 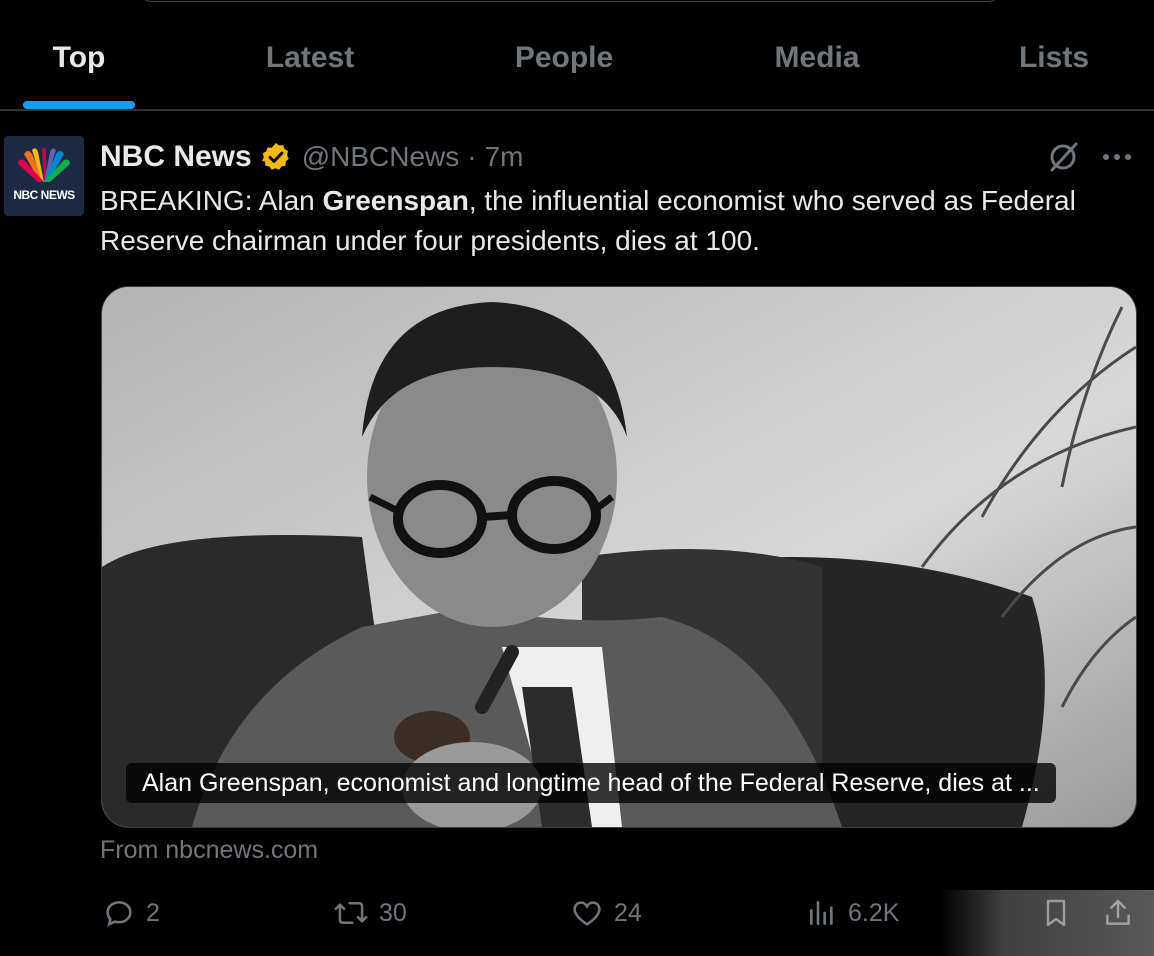 What do you see at coordinates (381, 157) in the screenshot?
I see `handle: @NBCNews` at bounding box center [381, 157].